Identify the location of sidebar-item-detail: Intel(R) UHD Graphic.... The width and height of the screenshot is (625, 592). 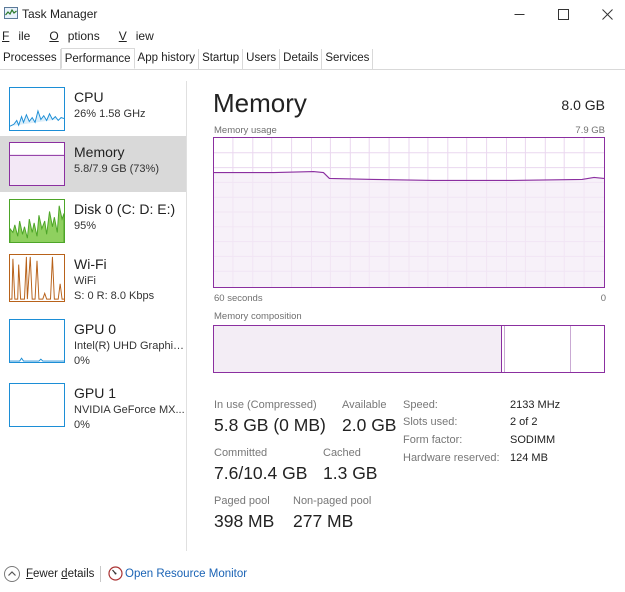
(130, 346).